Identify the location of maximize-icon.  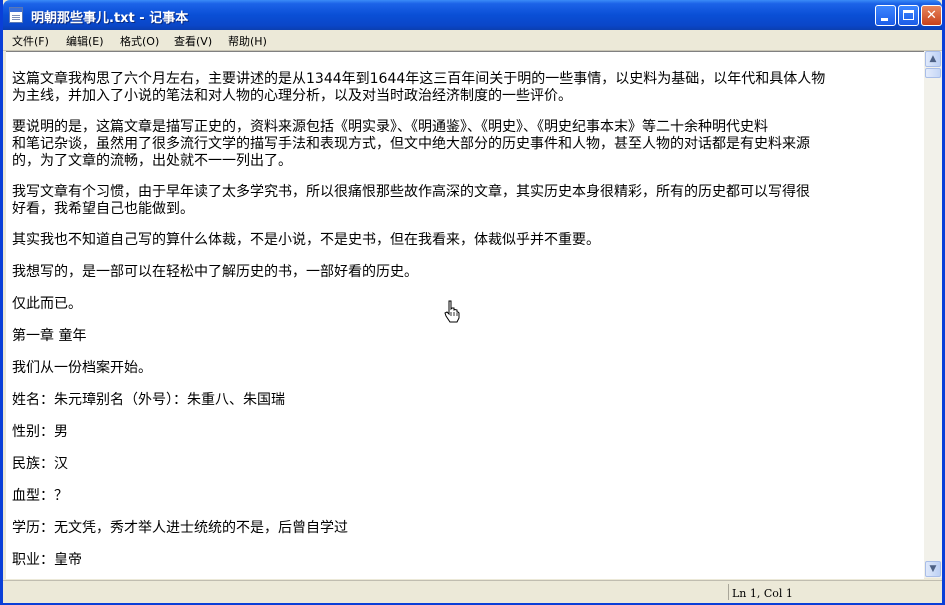
(908, 15).